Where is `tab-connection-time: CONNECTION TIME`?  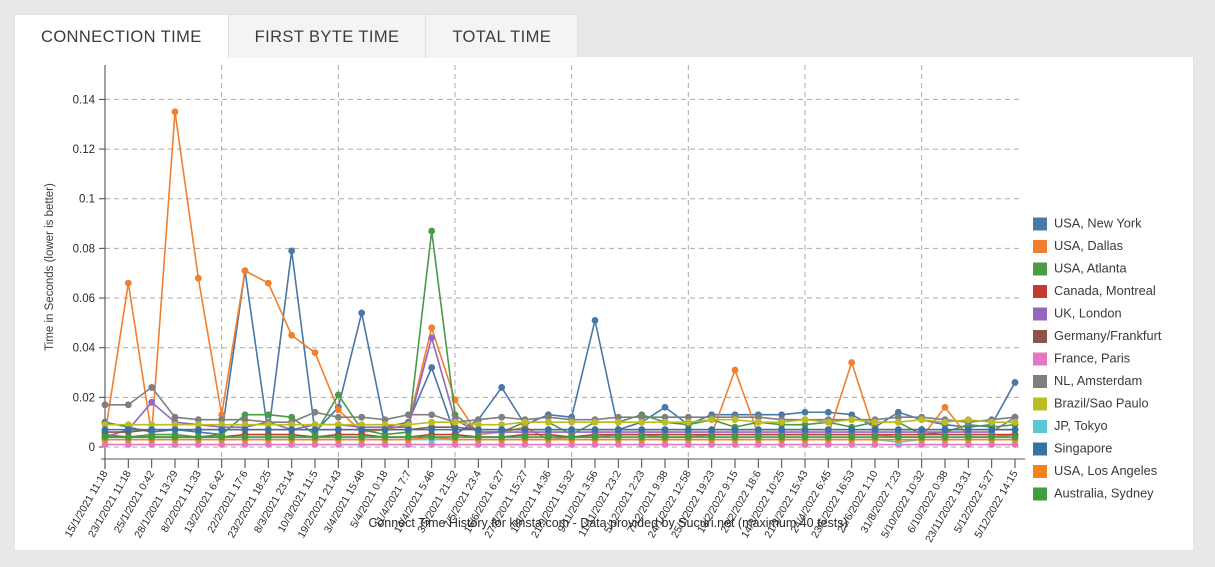 tab-connection-time: CONNECTION TIME is located at coordinates (121, 36).